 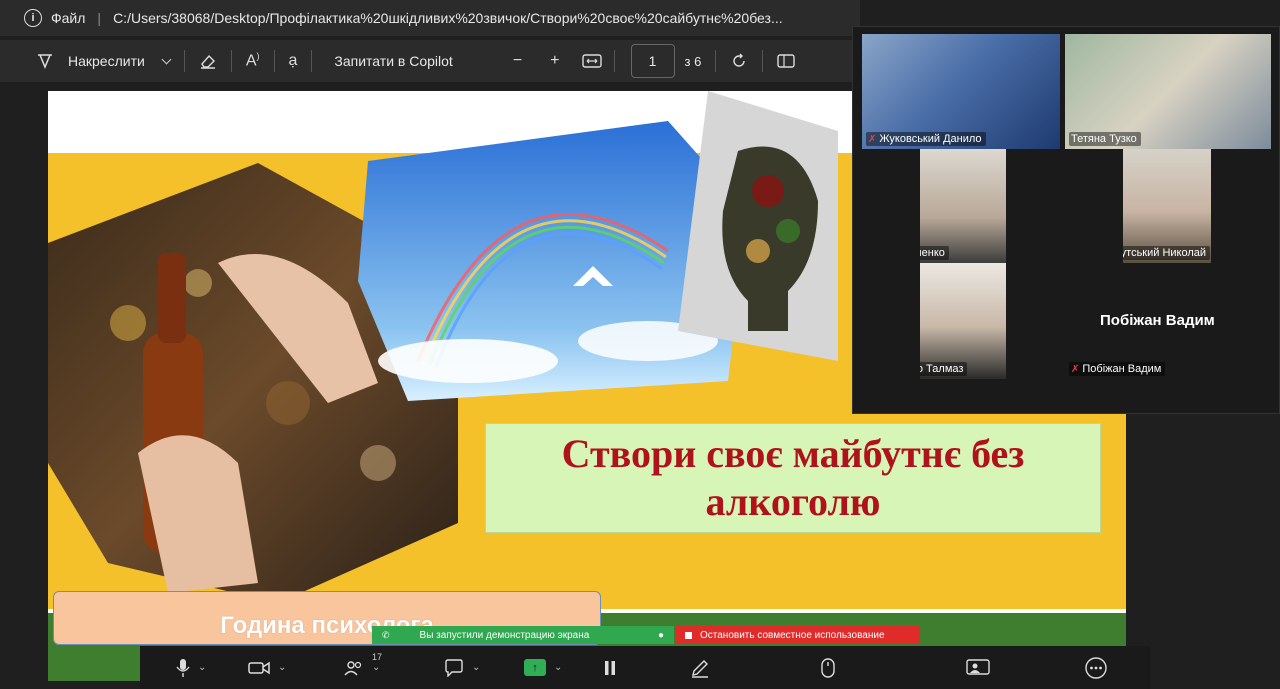 I want to click on participant-name-tag: ✗ Жуковський Данило, so click(x=926, y=139).